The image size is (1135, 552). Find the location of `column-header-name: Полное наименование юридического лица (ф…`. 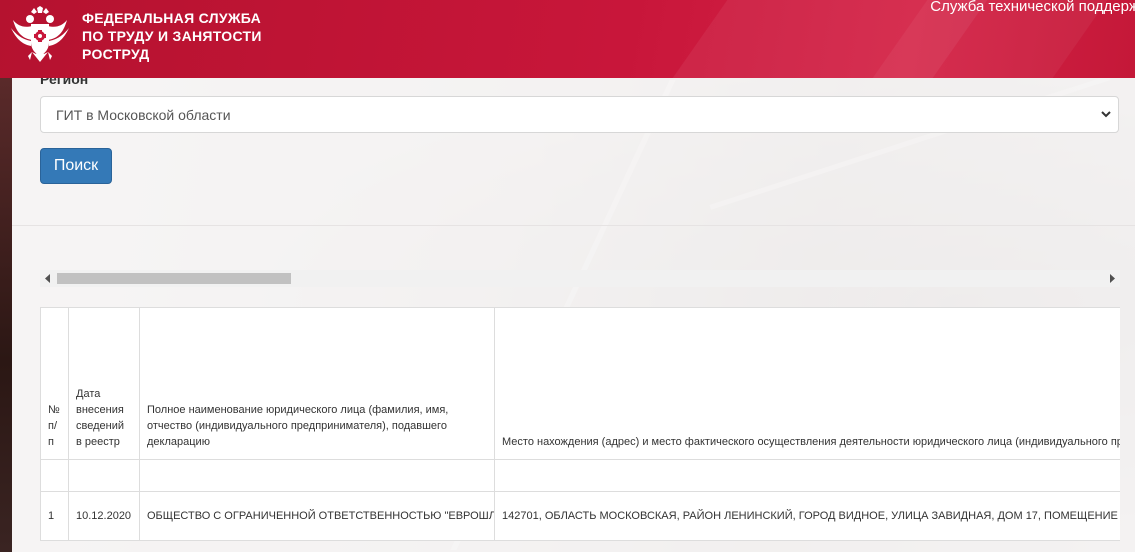

column-header-name: Полное наименование юридического лица (ф… is located at coordinates (317, 383).